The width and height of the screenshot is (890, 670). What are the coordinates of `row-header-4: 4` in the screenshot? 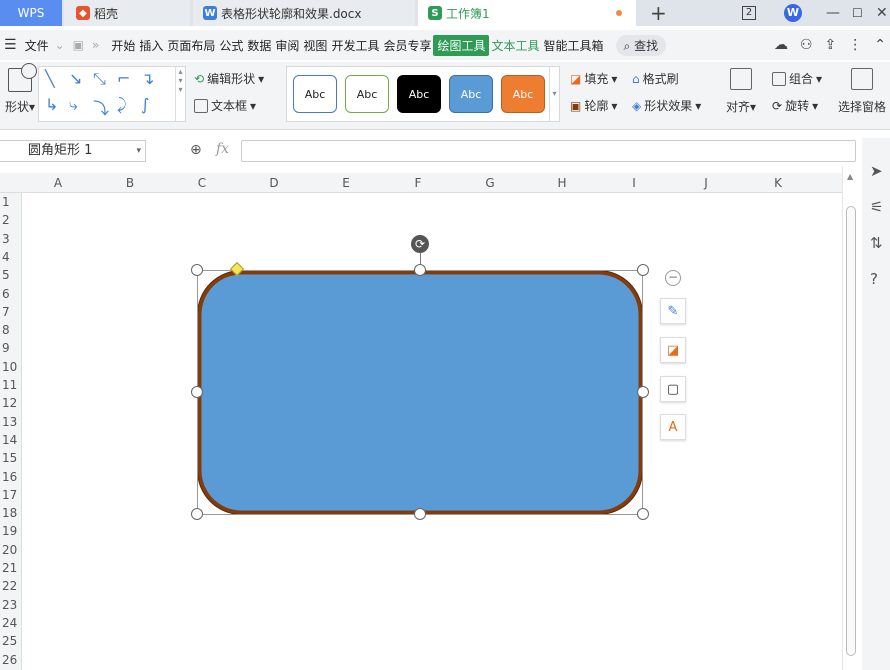 It's located at (11, 257).